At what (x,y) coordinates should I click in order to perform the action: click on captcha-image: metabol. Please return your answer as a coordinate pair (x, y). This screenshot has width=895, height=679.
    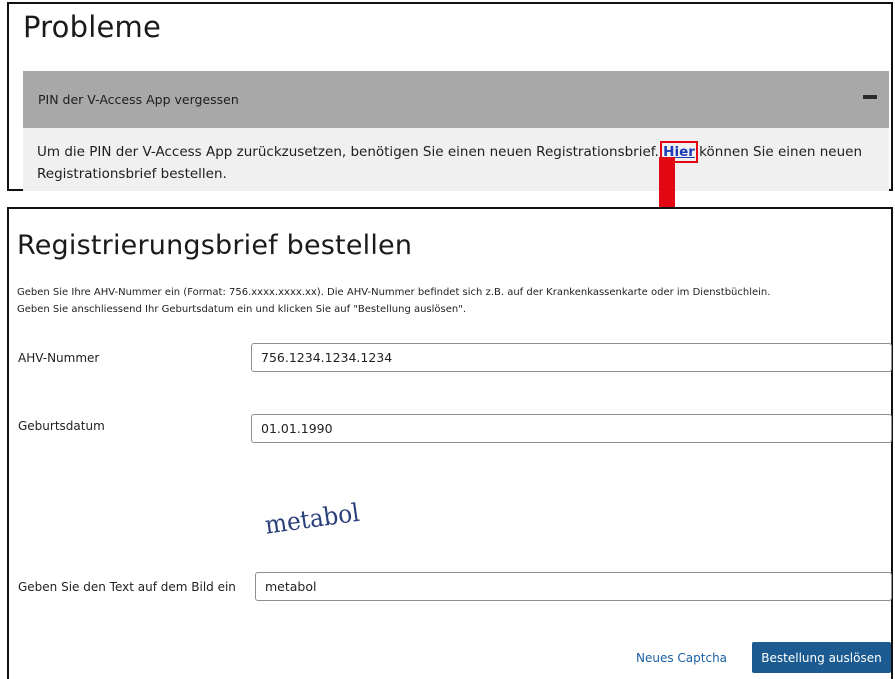
    Looking at the image, I should click on (312, 519).